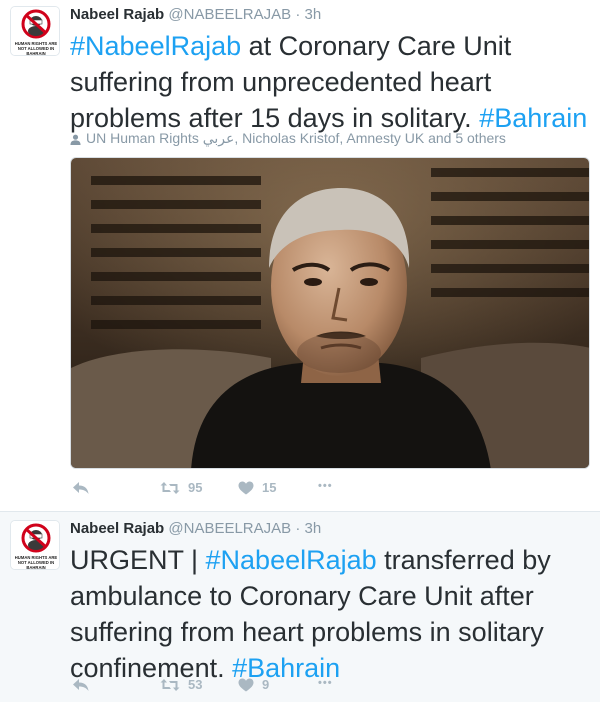 This screenshot has width=600, height=702. I want to click on like-button: 9, so click(253, 684).